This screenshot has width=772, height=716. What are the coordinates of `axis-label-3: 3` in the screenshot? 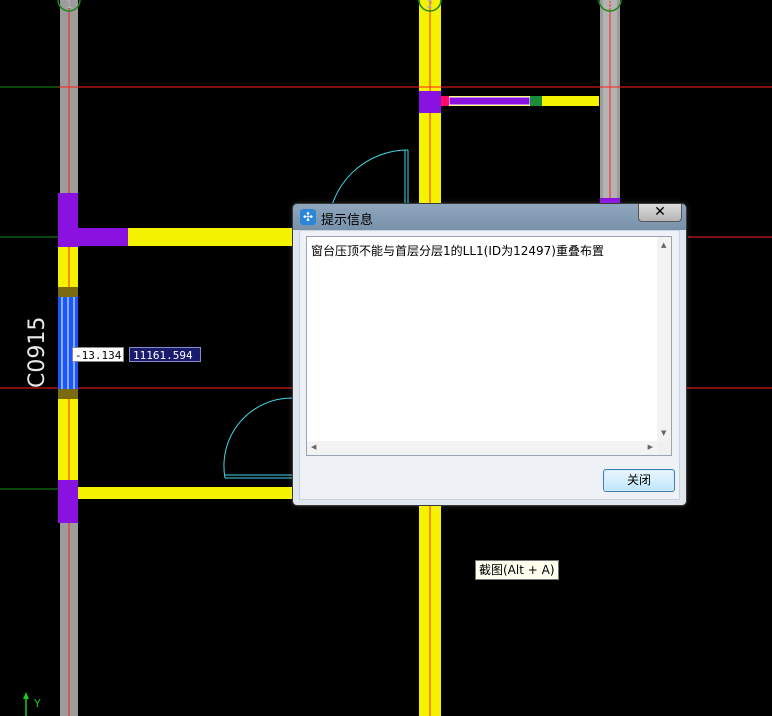 It's located at (610, 5).